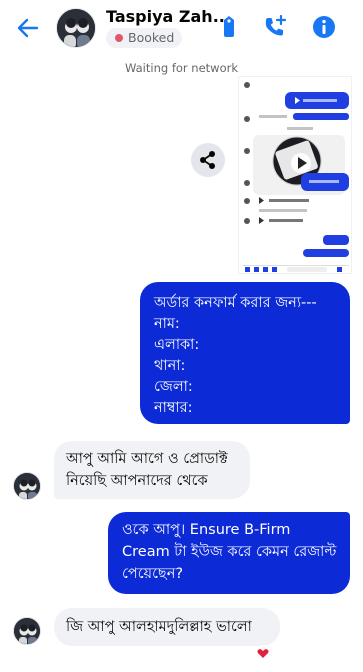  Describe the element at coordinates (229, 27) in the screenshot. I see `label-tag-icon` at that location.